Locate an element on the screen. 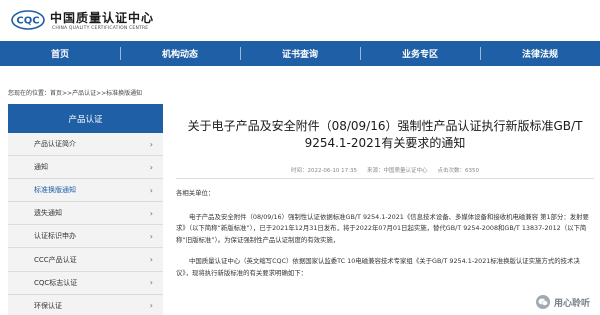 Image resolution: width=600 pixels, height=315 pixels. cqc-logo: CQC is located at coordinates (28, 20).